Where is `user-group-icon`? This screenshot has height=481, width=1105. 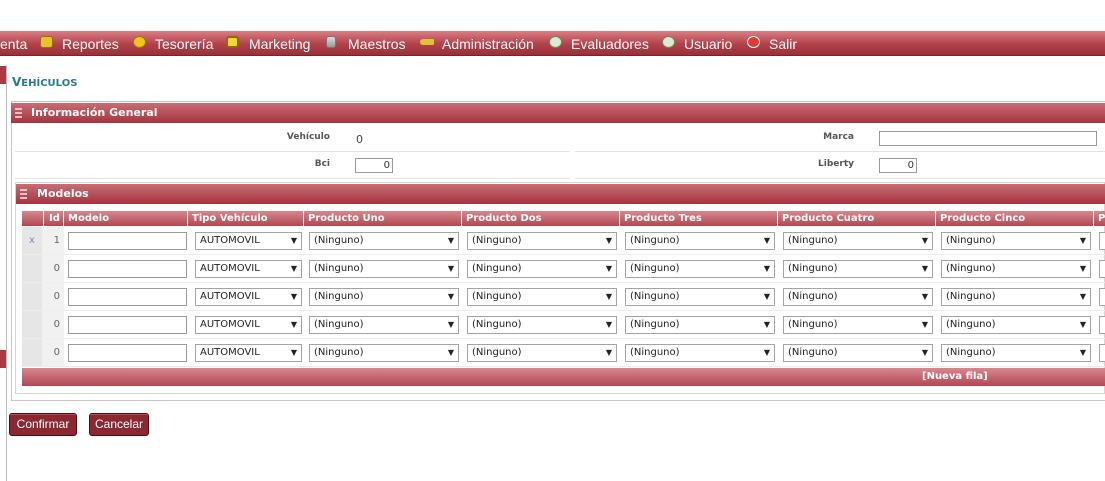
user-group-icon is located at coordinates (555, 42).